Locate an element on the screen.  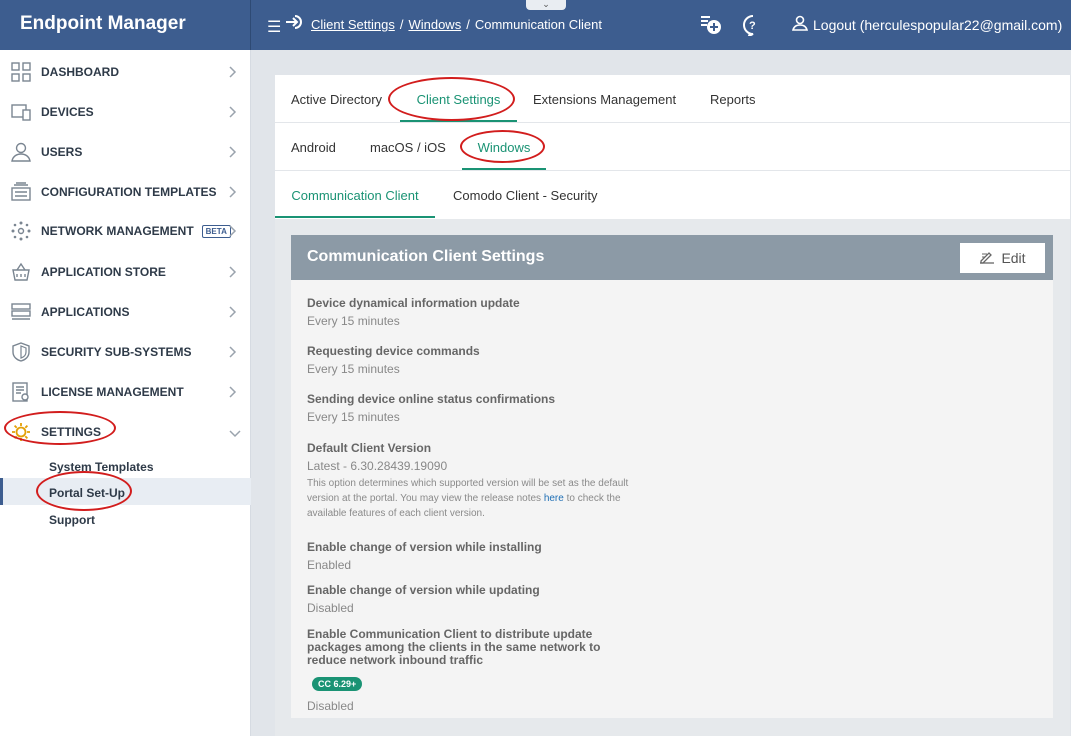
tab-client-settings: Client Settings is located at coordinates (458, 98).